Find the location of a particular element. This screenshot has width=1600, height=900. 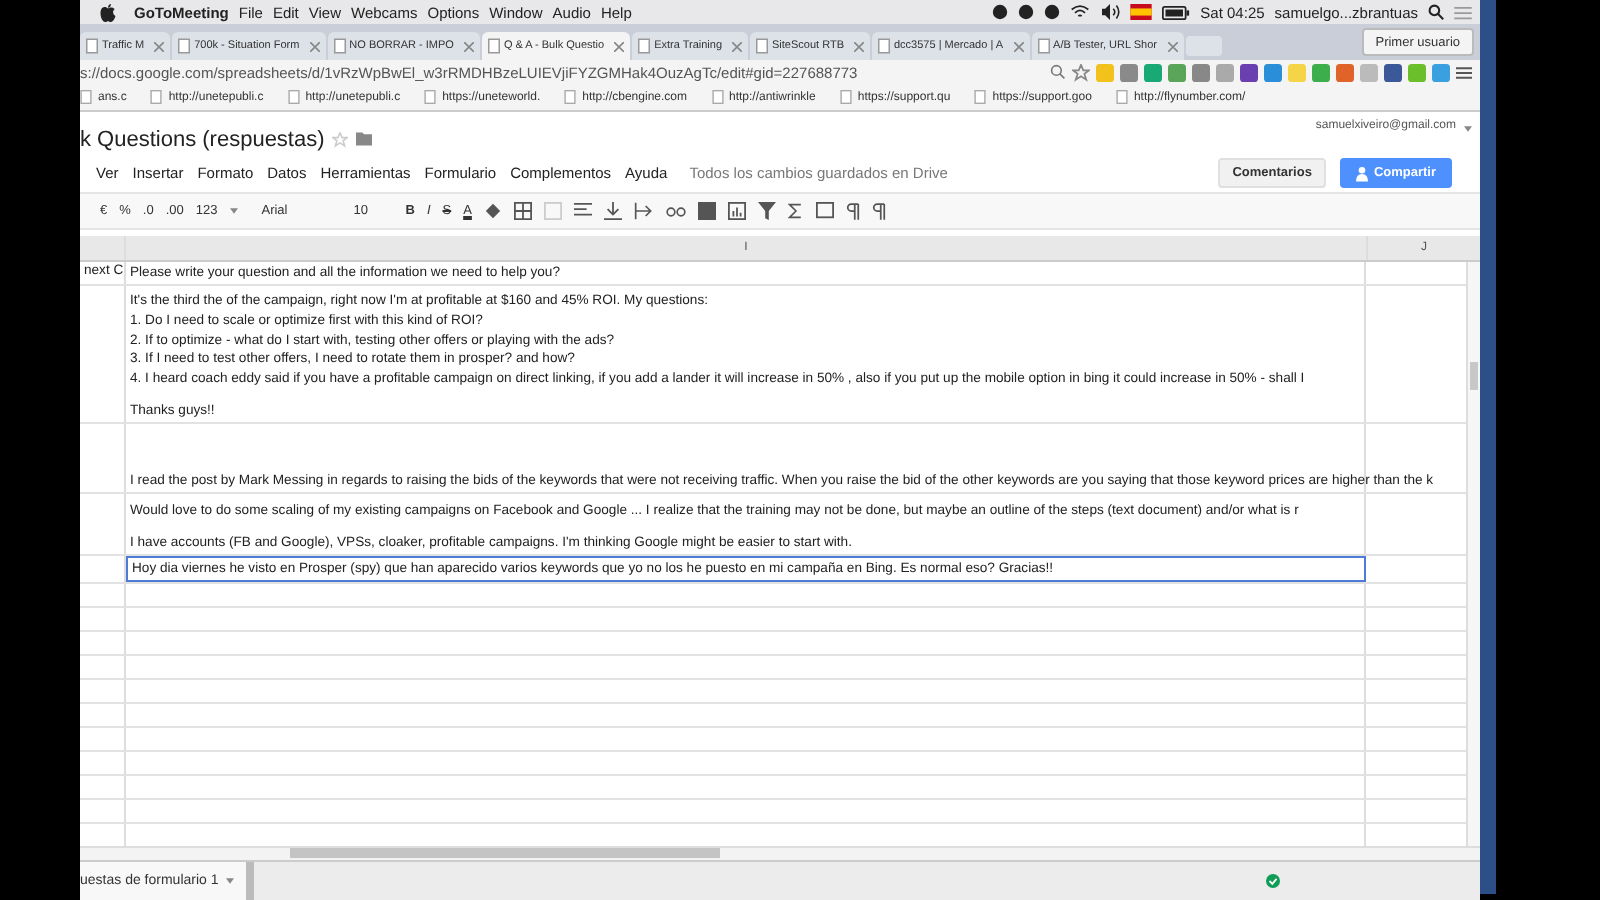

sum-icon is located at coordinates (795, 211).